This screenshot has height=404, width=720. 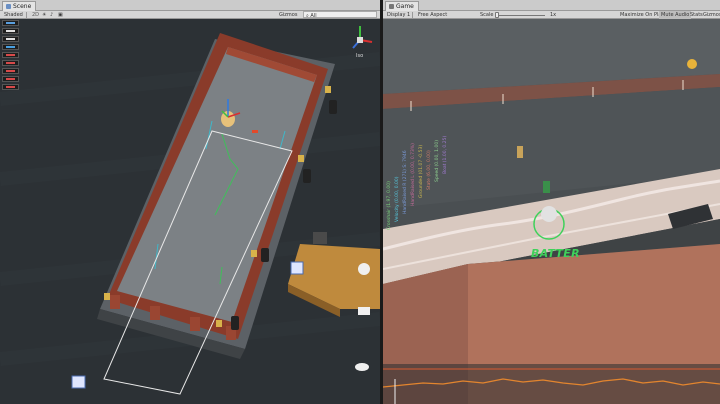 What do you see at coordinates (710, 15) in the screenshot?
I see `gizmos-toggle: Gizmos` at bounding box center [710, 15].